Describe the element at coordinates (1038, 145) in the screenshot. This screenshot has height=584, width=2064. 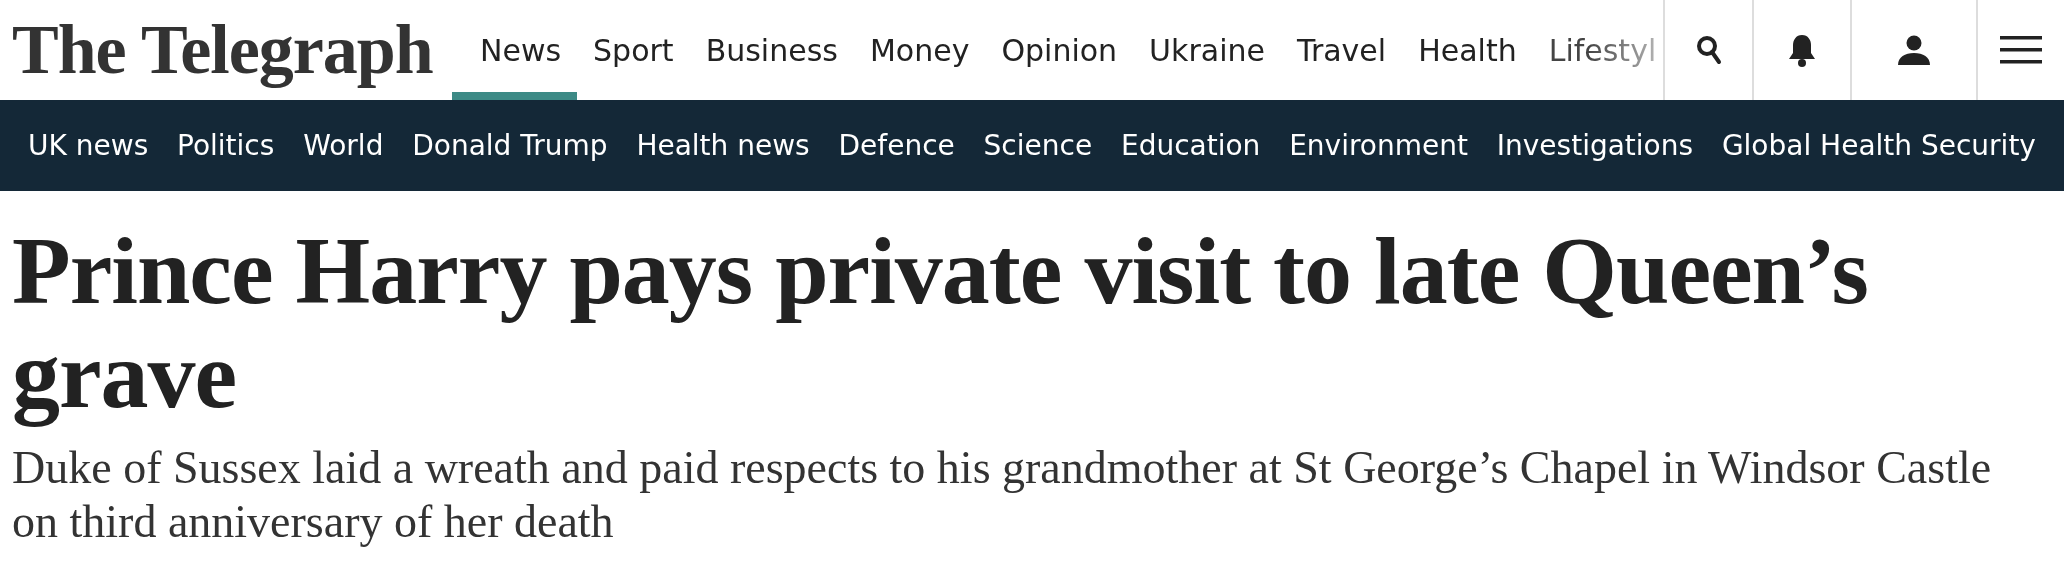
I see `section-link: Science` at that location.